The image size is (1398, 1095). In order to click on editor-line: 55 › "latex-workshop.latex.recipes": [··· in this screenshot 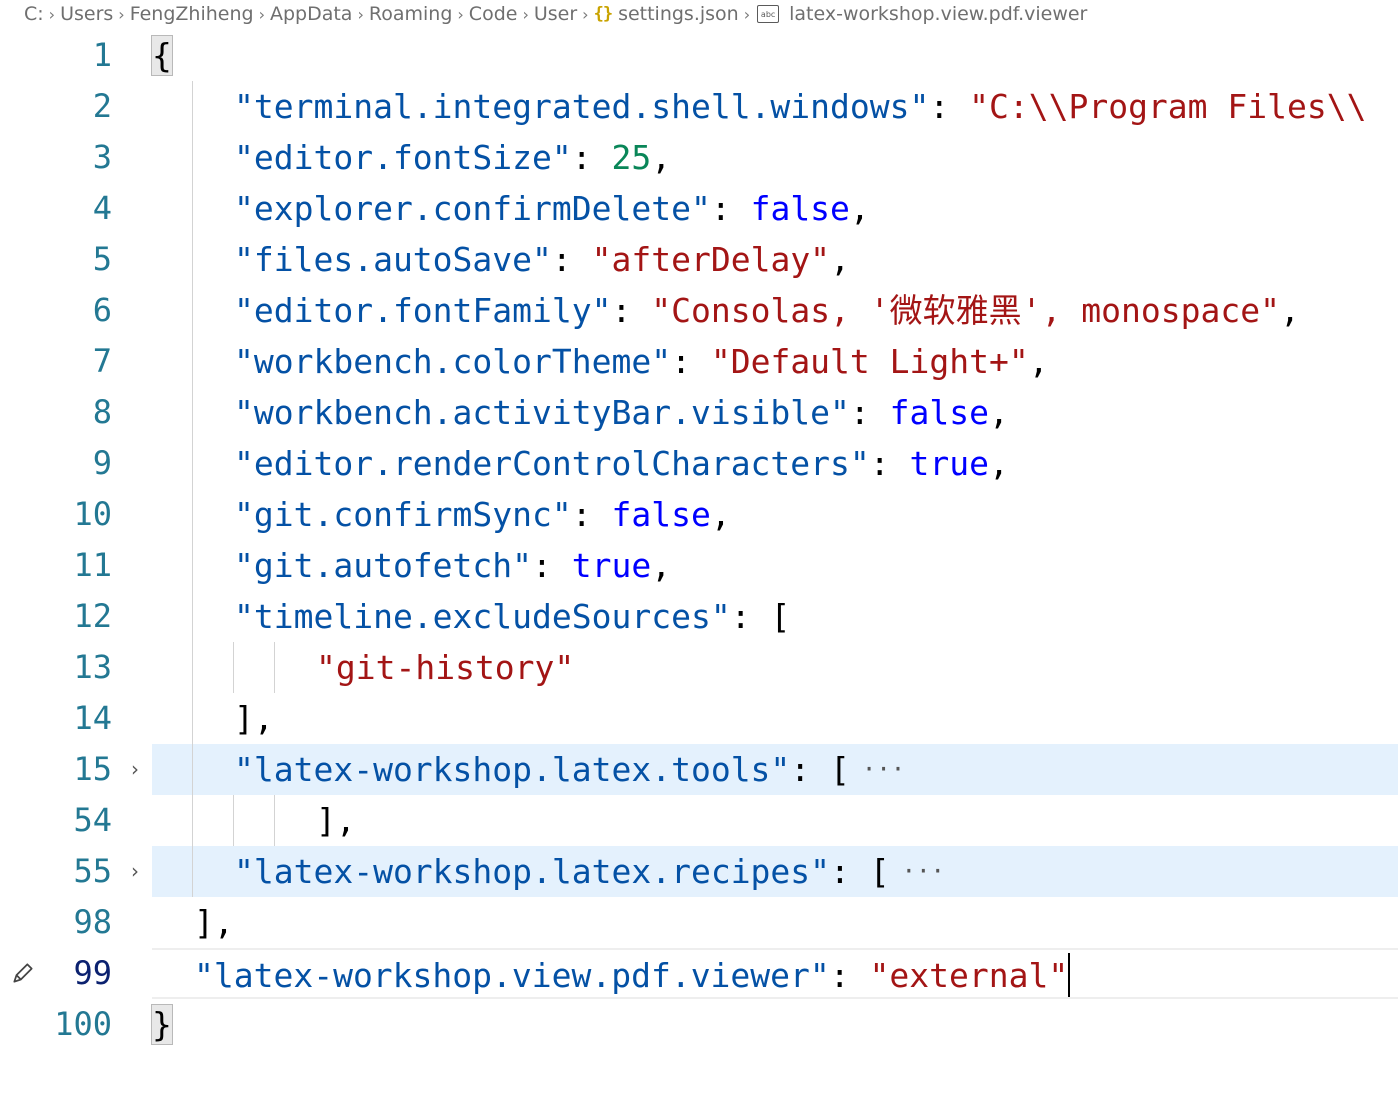, I will do `click(699, 871)`.